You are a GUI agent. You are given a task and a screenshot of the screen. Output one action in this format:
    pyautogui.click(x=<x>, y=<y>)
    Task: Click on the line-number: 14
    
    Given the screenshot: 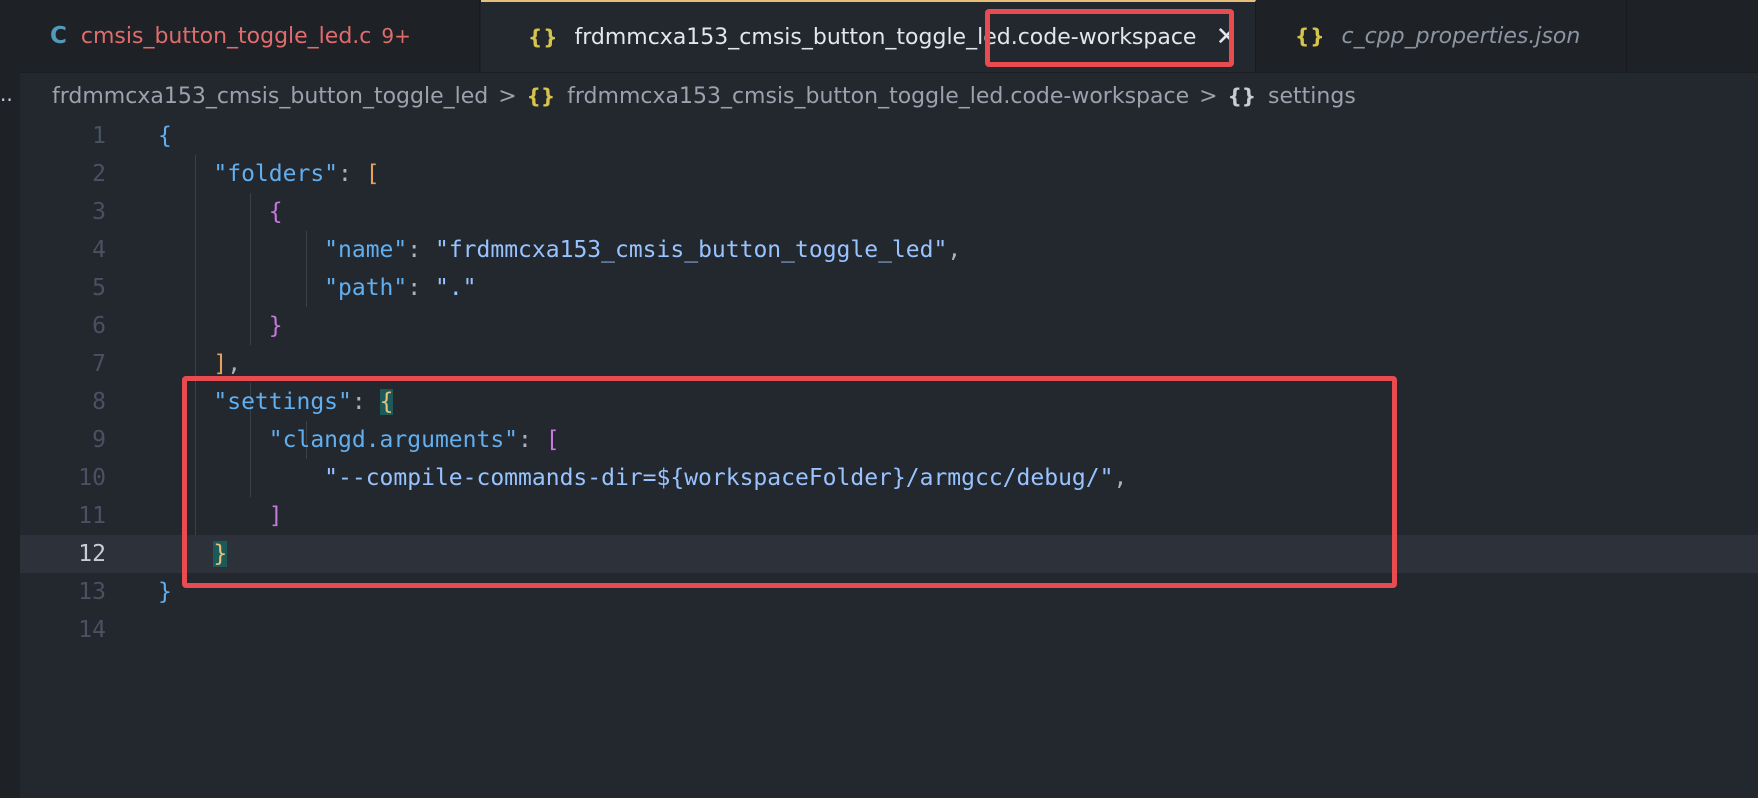 What is the action you would take?
    pyautogui.click(x=92, y=630)
    